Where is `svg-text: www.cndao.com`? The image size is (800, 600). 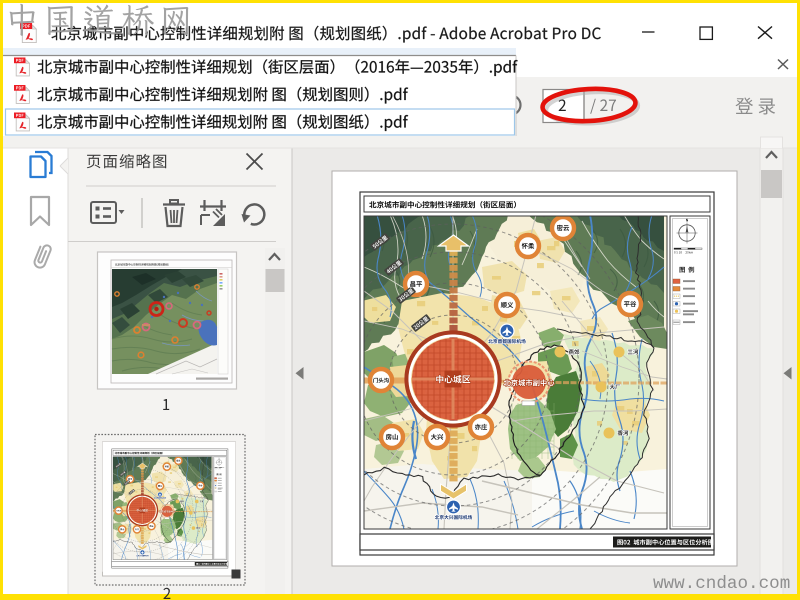 svg-text: www.cndao.com is located at coordinates (721, 584).